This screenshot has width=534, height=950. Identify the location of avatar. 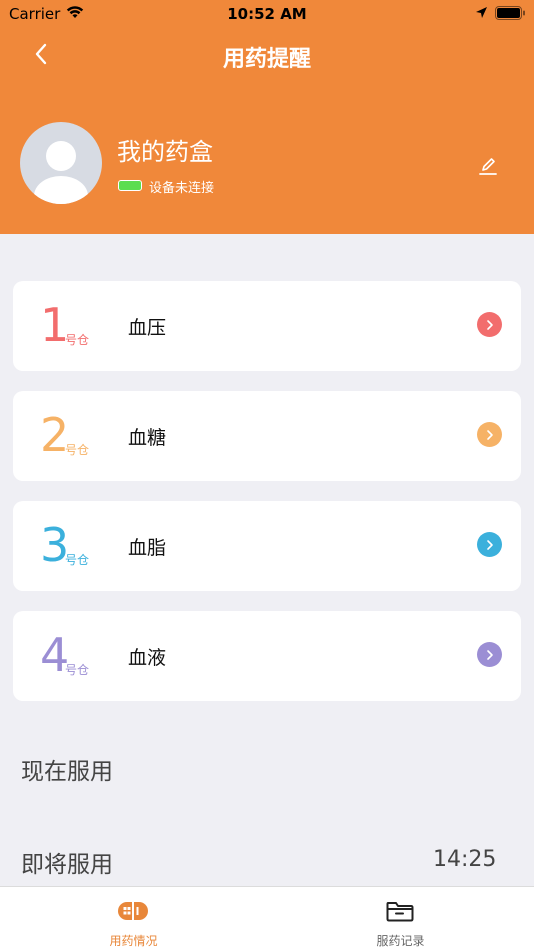
(61, 163).